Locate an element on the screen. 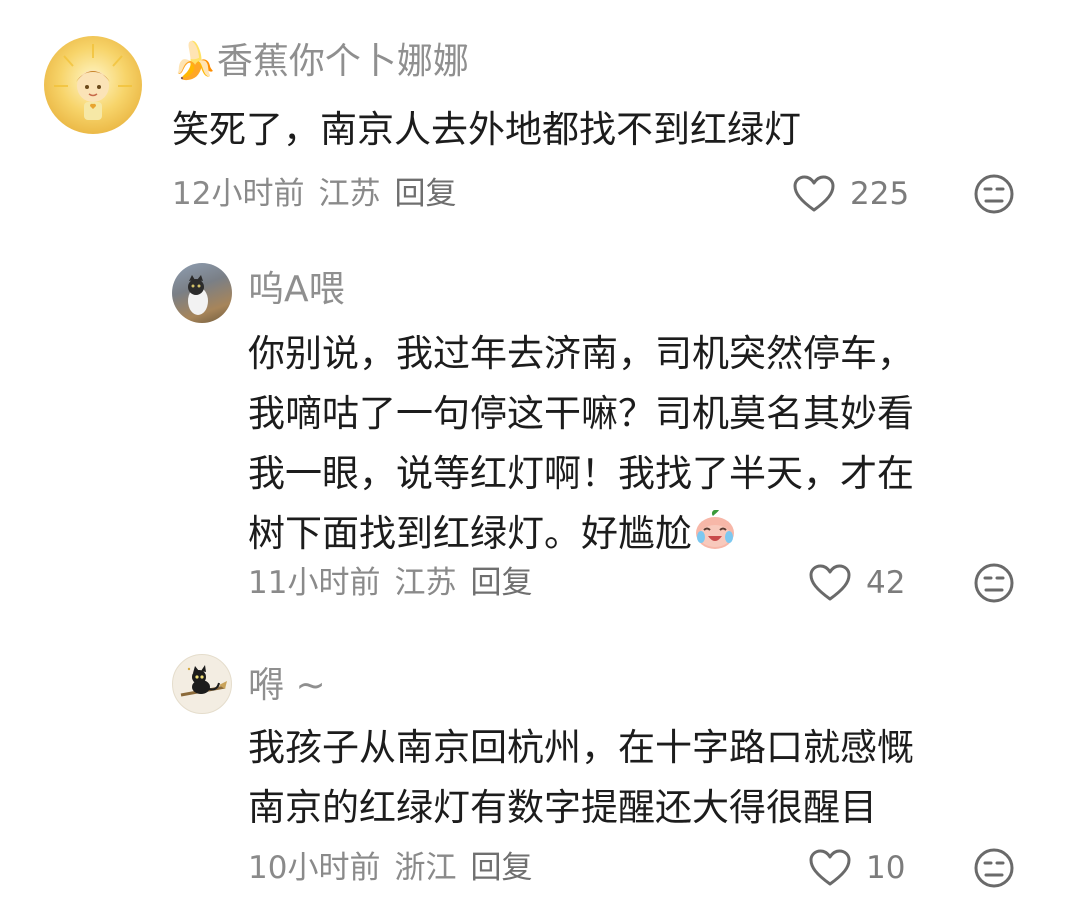 This screenshot has width=1080, height=924. comment-meta: 10小时前 浙江 回复 is located at coordinates (397, 868).